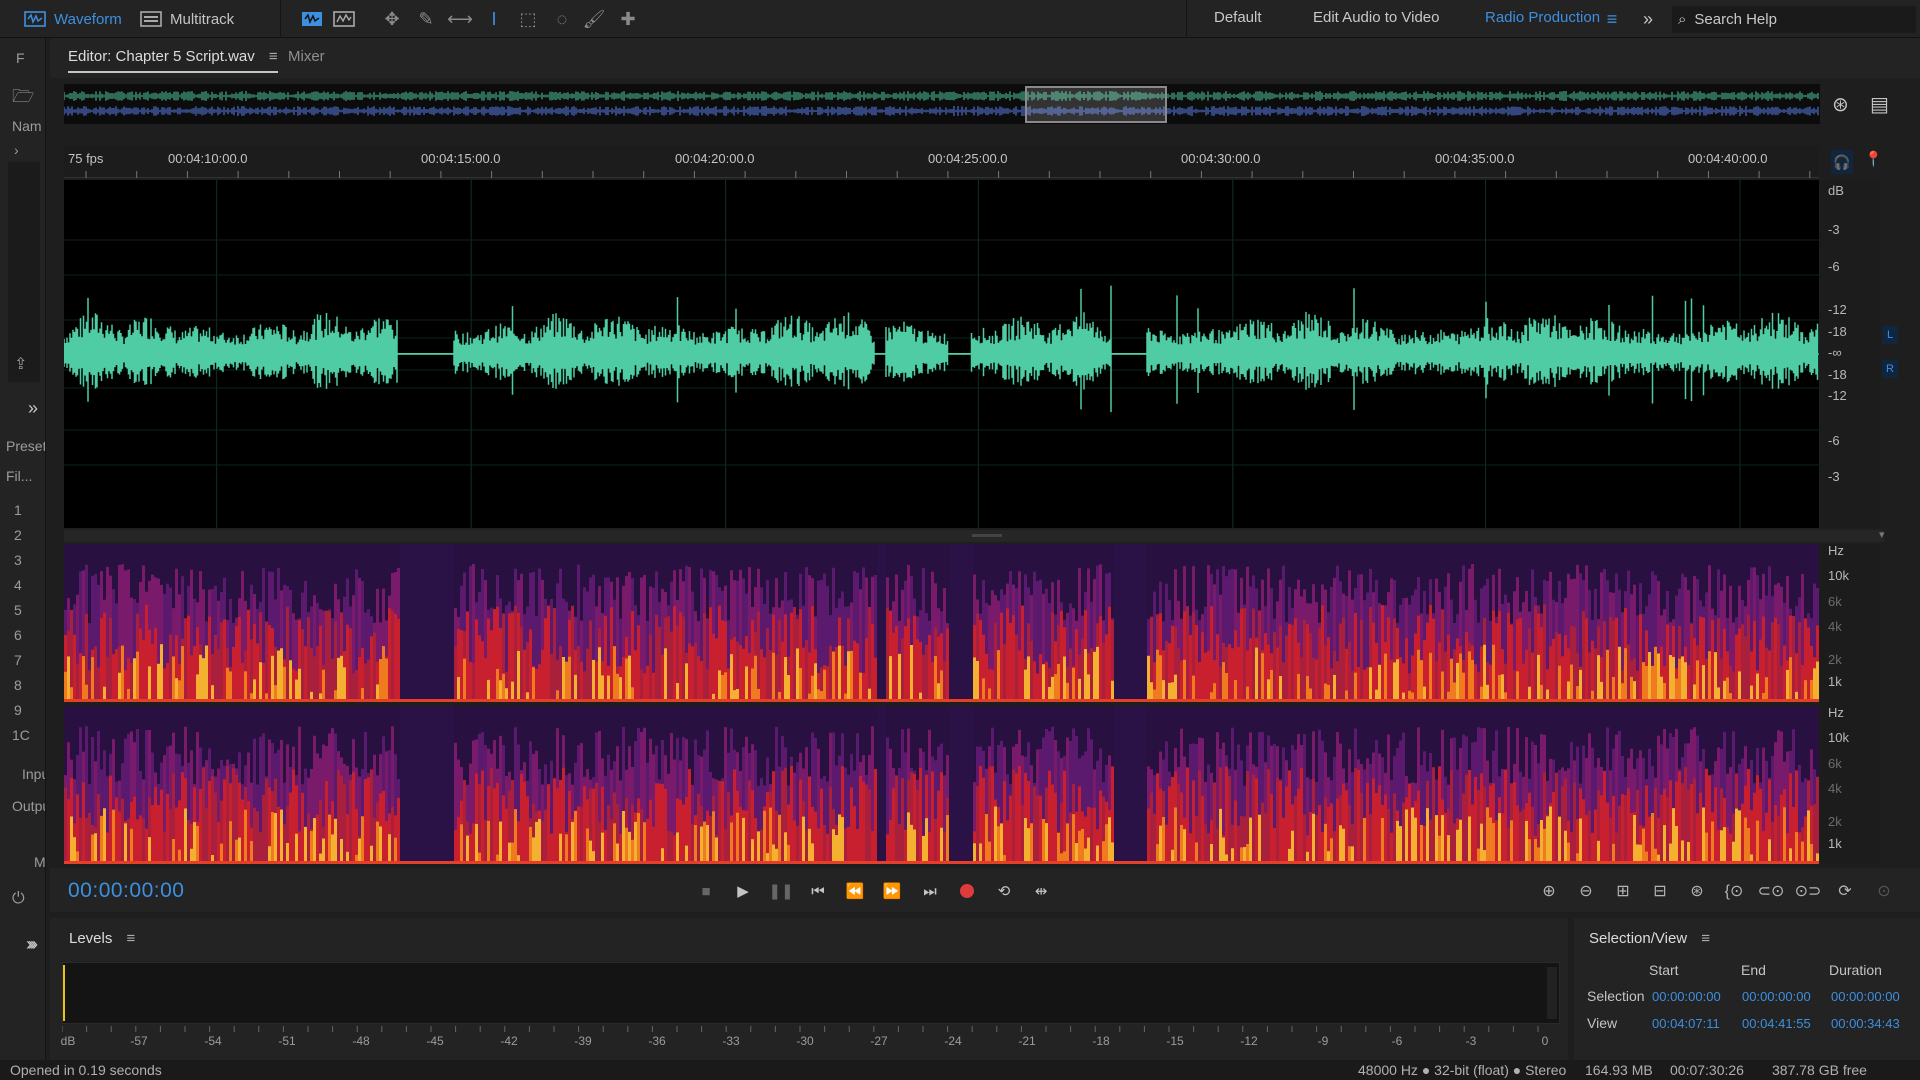 Image resolution: width=1920 pixels, height=1080 pixels. I want to click on collapse-arrow-icon: ▾, so click(1882, 534).